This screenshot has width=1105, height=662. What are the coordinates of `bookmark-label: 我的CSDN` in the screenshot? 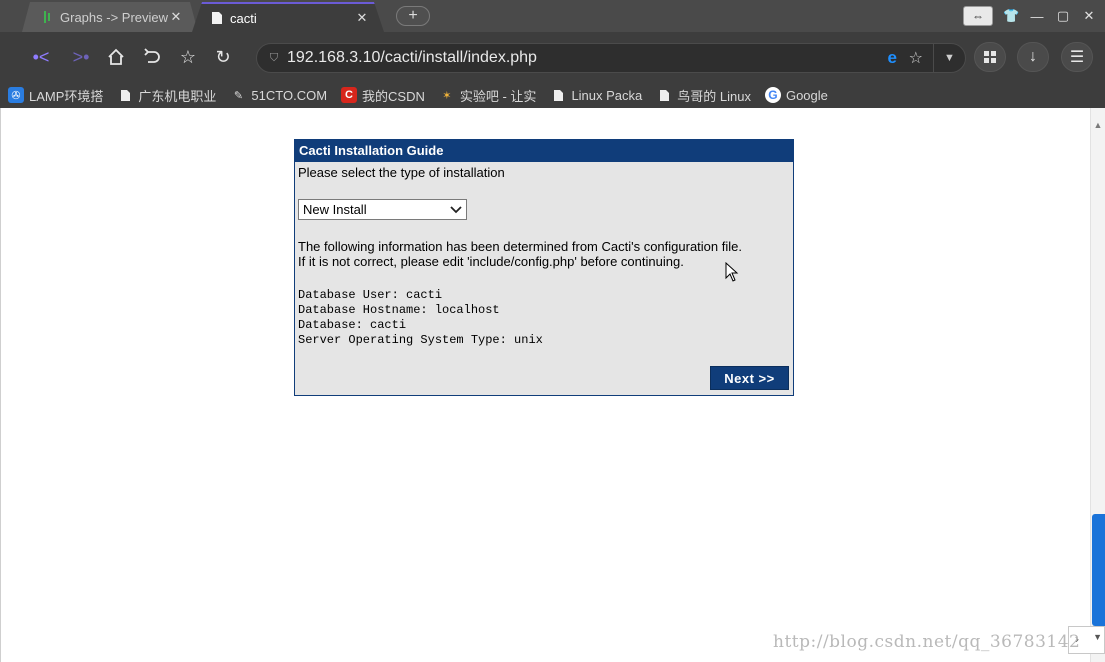 It's located at (393, 96).